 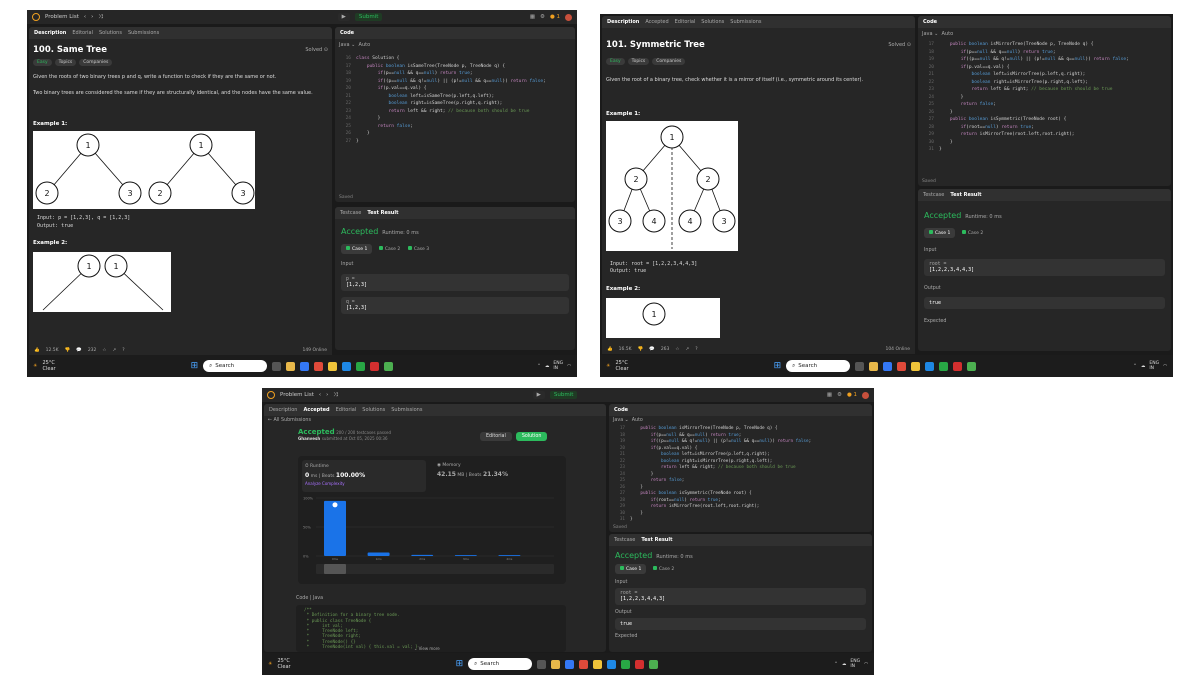 I want to click on tab-editorial: Editorial, so click(x=82, y=33).